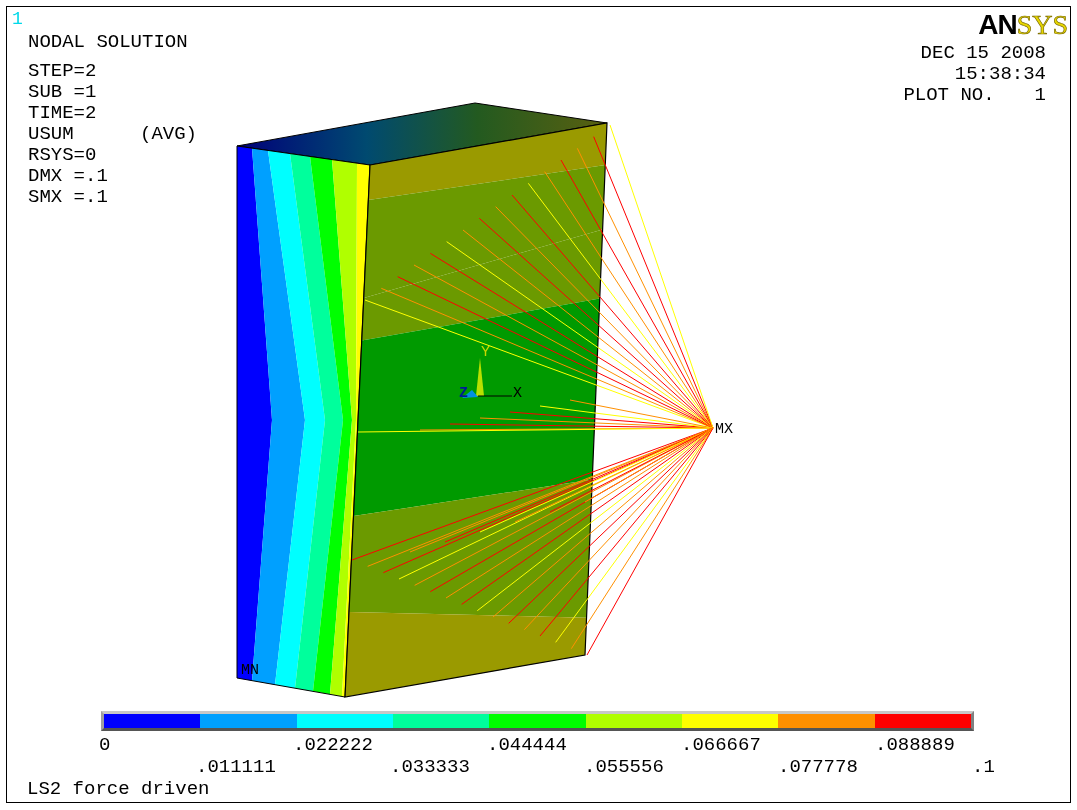 The image size is (1077, 810). I want to click on legend-value-label: .055556, so click(624, 767).